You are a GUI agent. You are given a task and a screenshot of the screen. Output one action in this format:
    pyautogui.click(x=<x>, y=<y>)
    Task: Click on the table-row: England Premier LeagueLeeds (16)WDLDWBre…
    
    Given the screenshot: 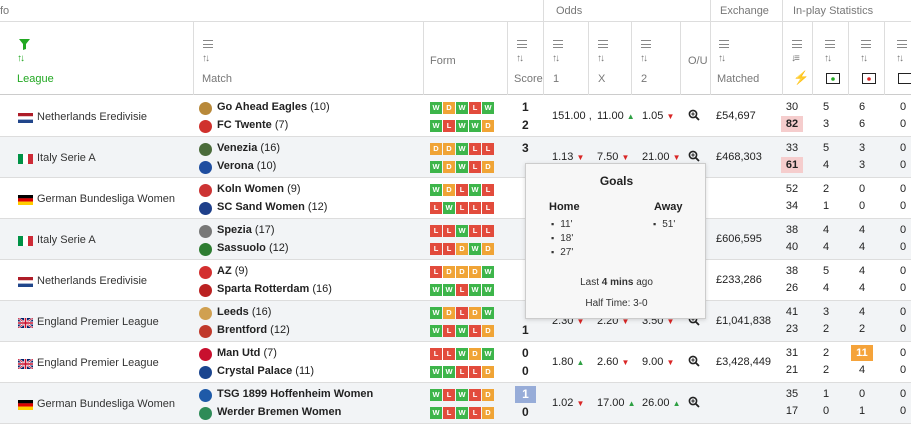 What is the action you would take?
    pyautogui.click(x=455, y=321)
    